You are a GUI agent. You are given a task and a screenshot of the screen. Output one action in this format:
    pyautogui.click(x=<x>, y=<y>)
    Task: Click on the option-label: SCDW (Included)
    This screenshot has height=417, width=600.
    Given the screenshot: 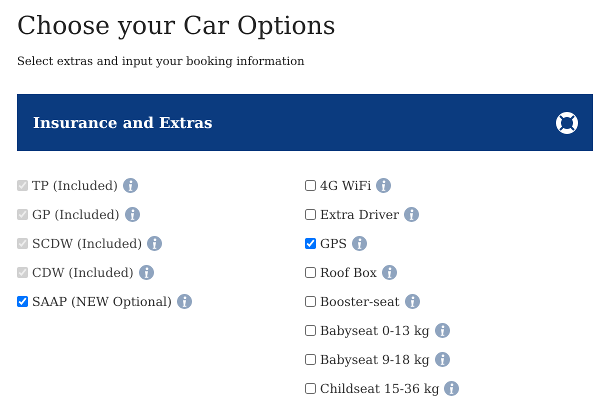 What is the action you would take?
    pyautogui.click(x=87, y=243)
    